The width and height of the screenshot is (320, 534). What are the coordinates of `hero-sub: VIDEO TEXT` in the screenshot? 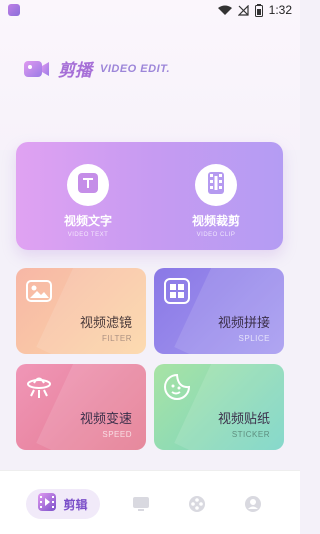 It's located at (88, 235).